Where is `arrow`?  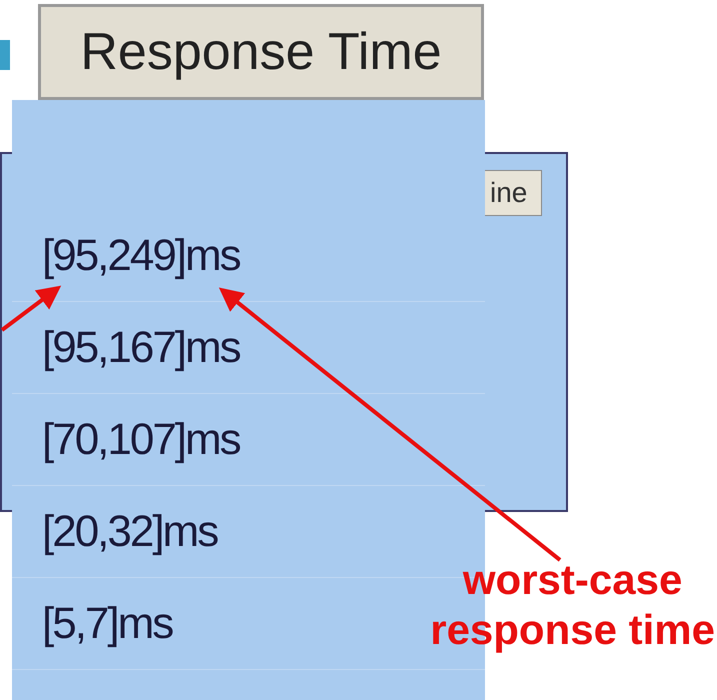 arrow is located at coordinates (31, 309).